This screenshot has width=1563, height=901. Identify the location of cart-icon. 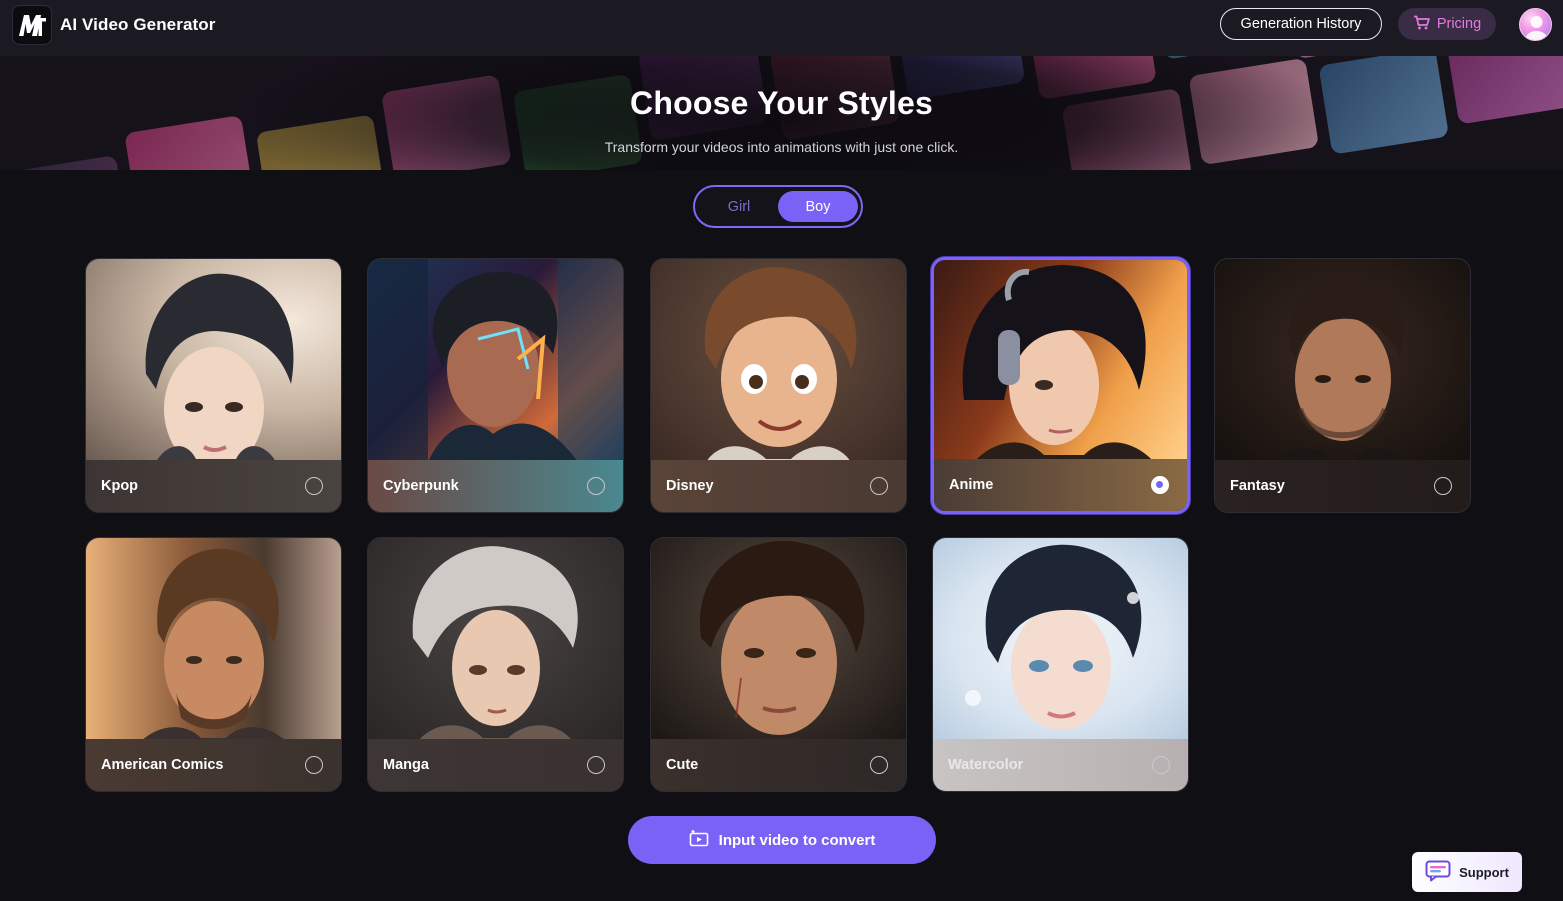
(1421, 24).